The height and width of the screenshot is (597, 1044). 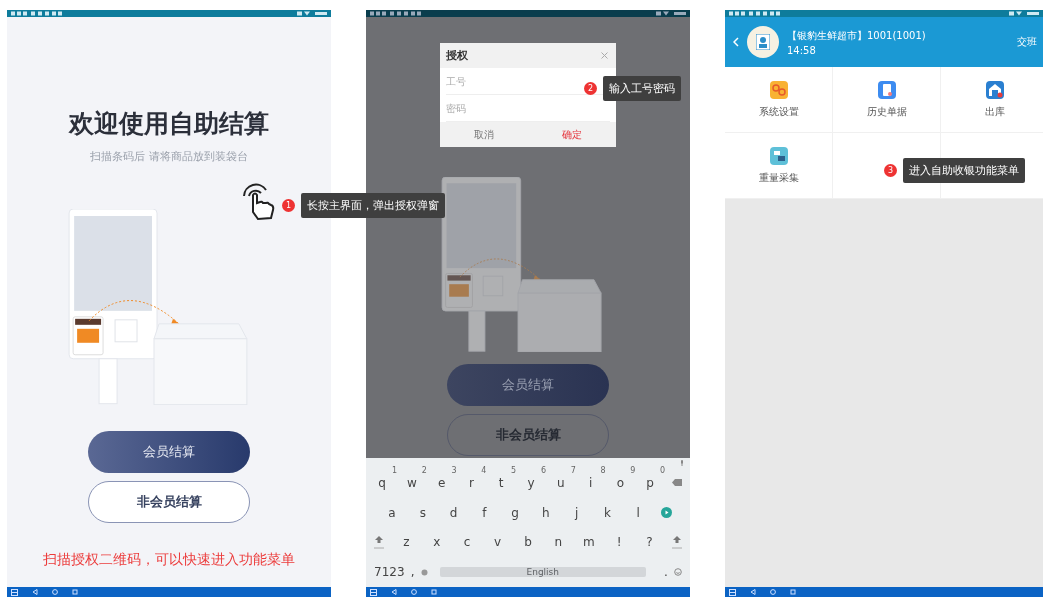 I want to click on login-time: 14:58, so click(x=802, y=50).